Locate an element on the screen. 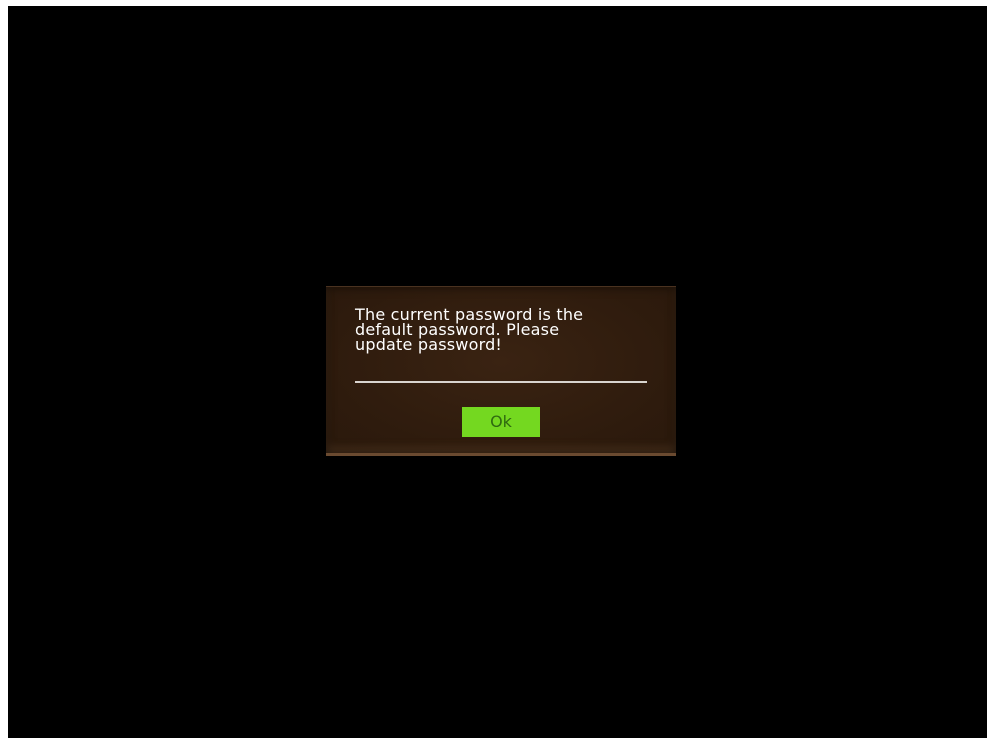  dialog-divider is located at coordinates (501, 382).